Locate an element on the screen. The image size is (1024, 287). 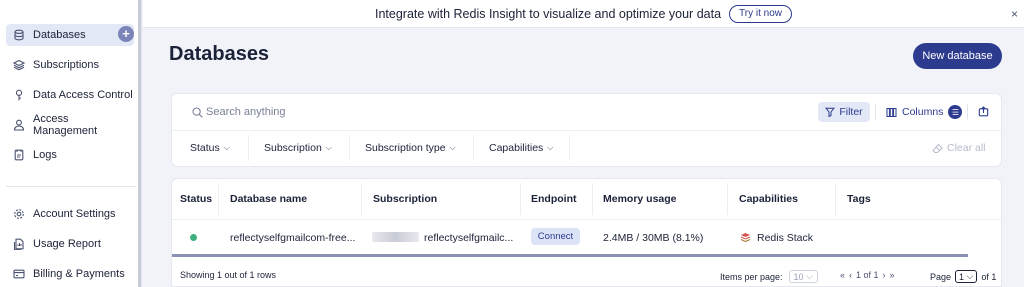
sidebar-item-billing: Billing & Payments is located at coordinates (70, 274).